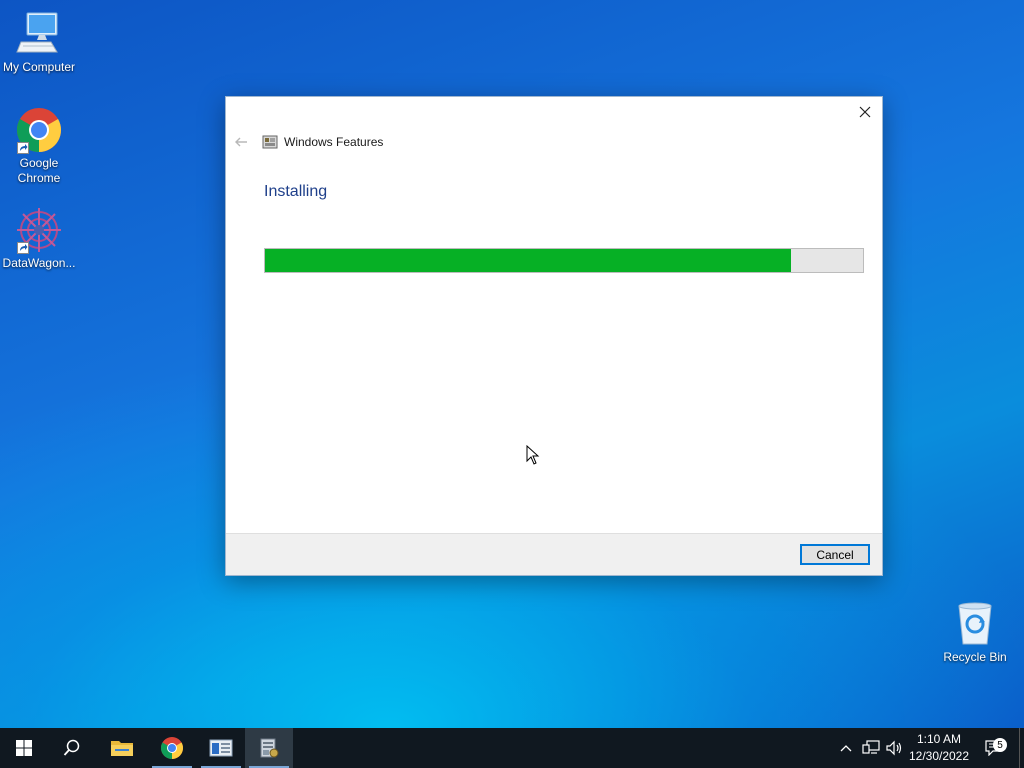  I want to click on taskbar-clock: 1:10 AM 12/30/2022, so click(939, 748).